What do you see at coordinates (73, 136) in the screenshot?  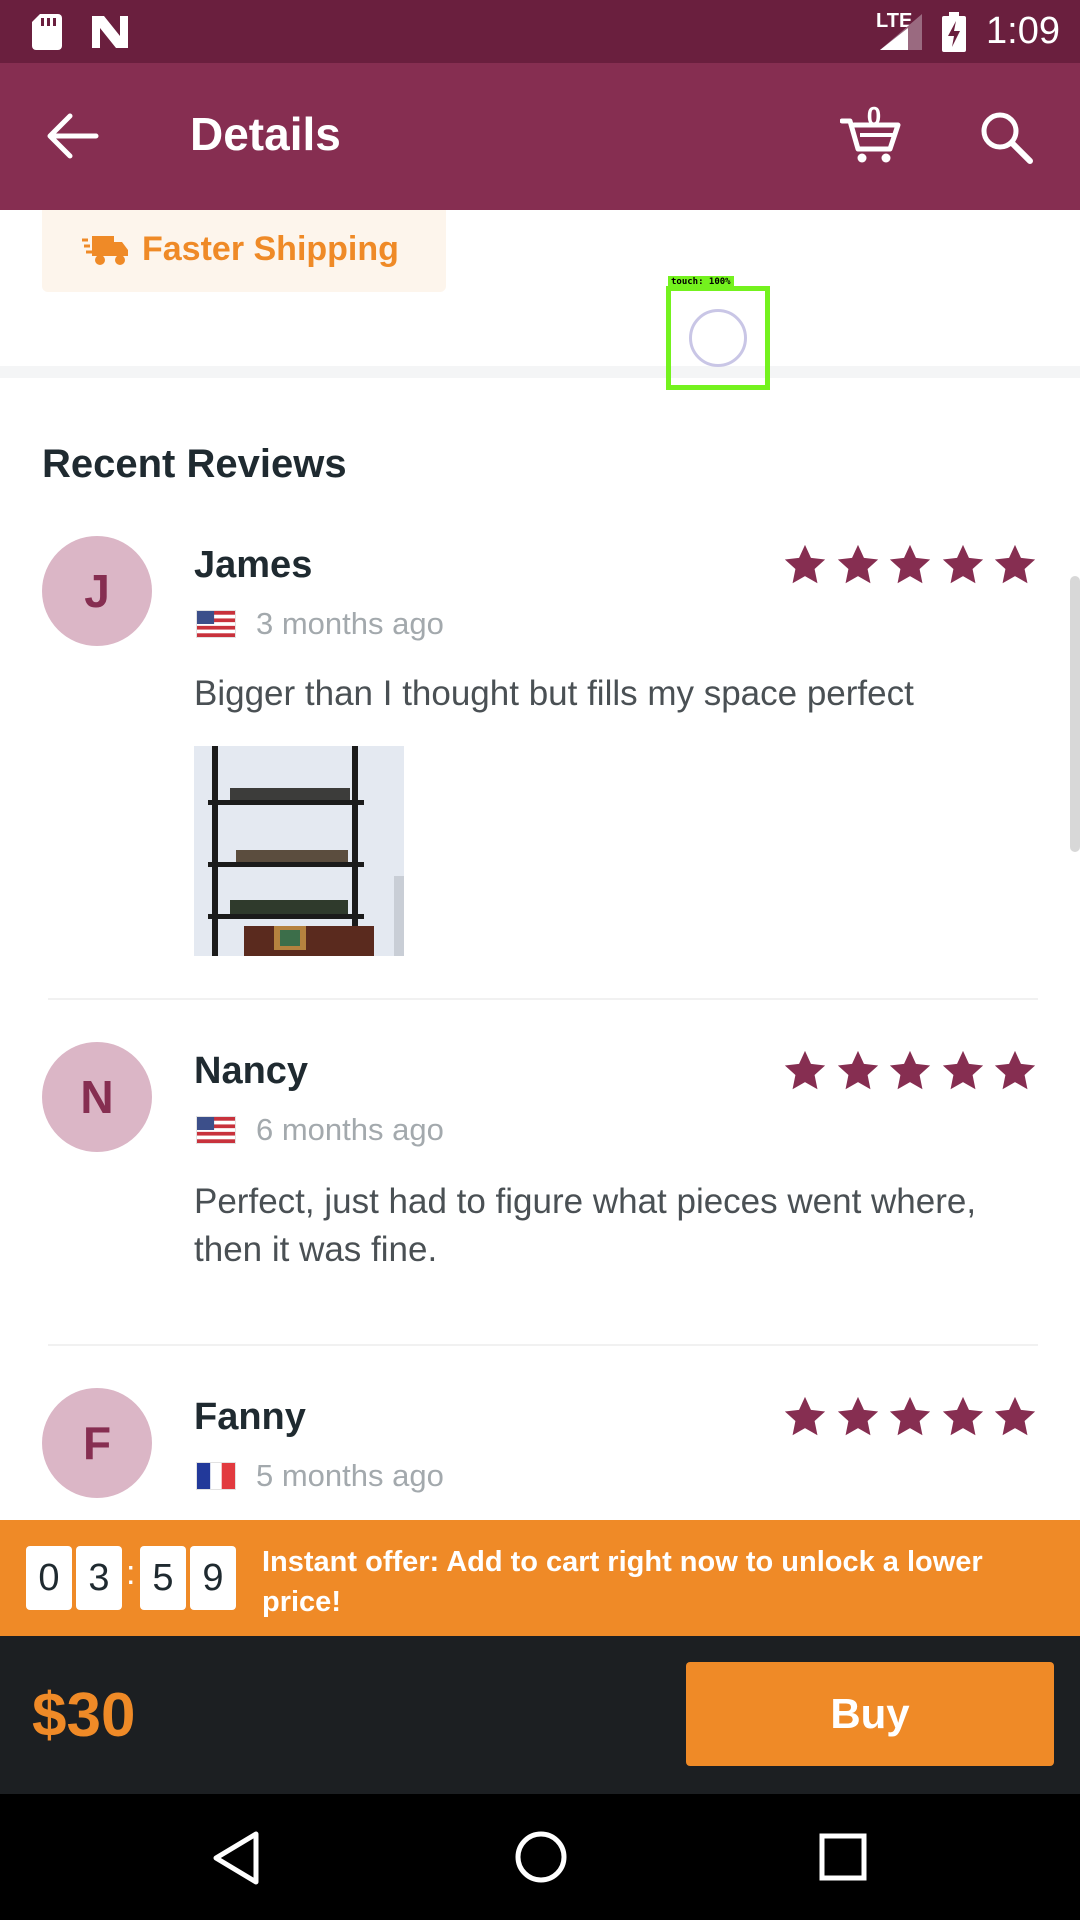 I see `back-arrow-icon` at bounding box center [73, 136].